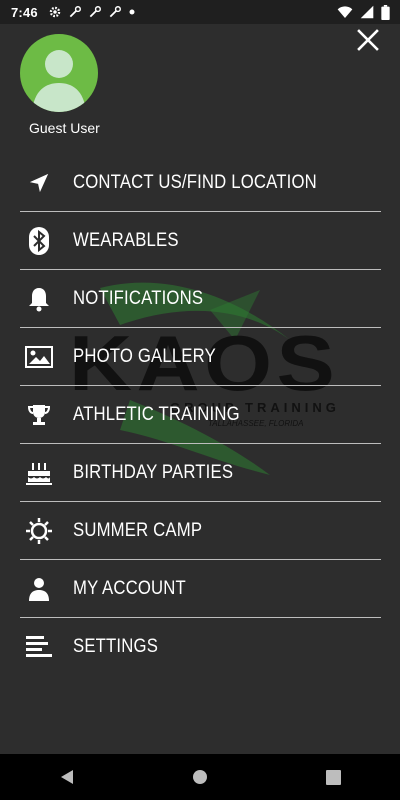  I want to click on dot-icon, so click(132, 12).